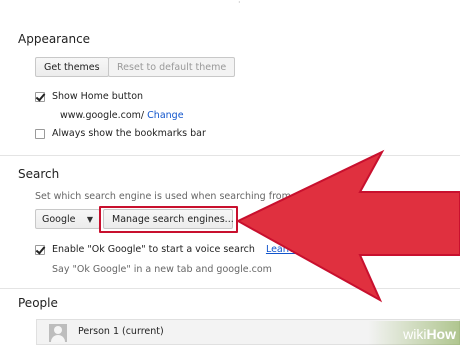 This screenshot has height=345, width=460. Describe the element at coordinates (415, 334) in the screenshot. I see `wikihow-wiki: wiki` at that location.